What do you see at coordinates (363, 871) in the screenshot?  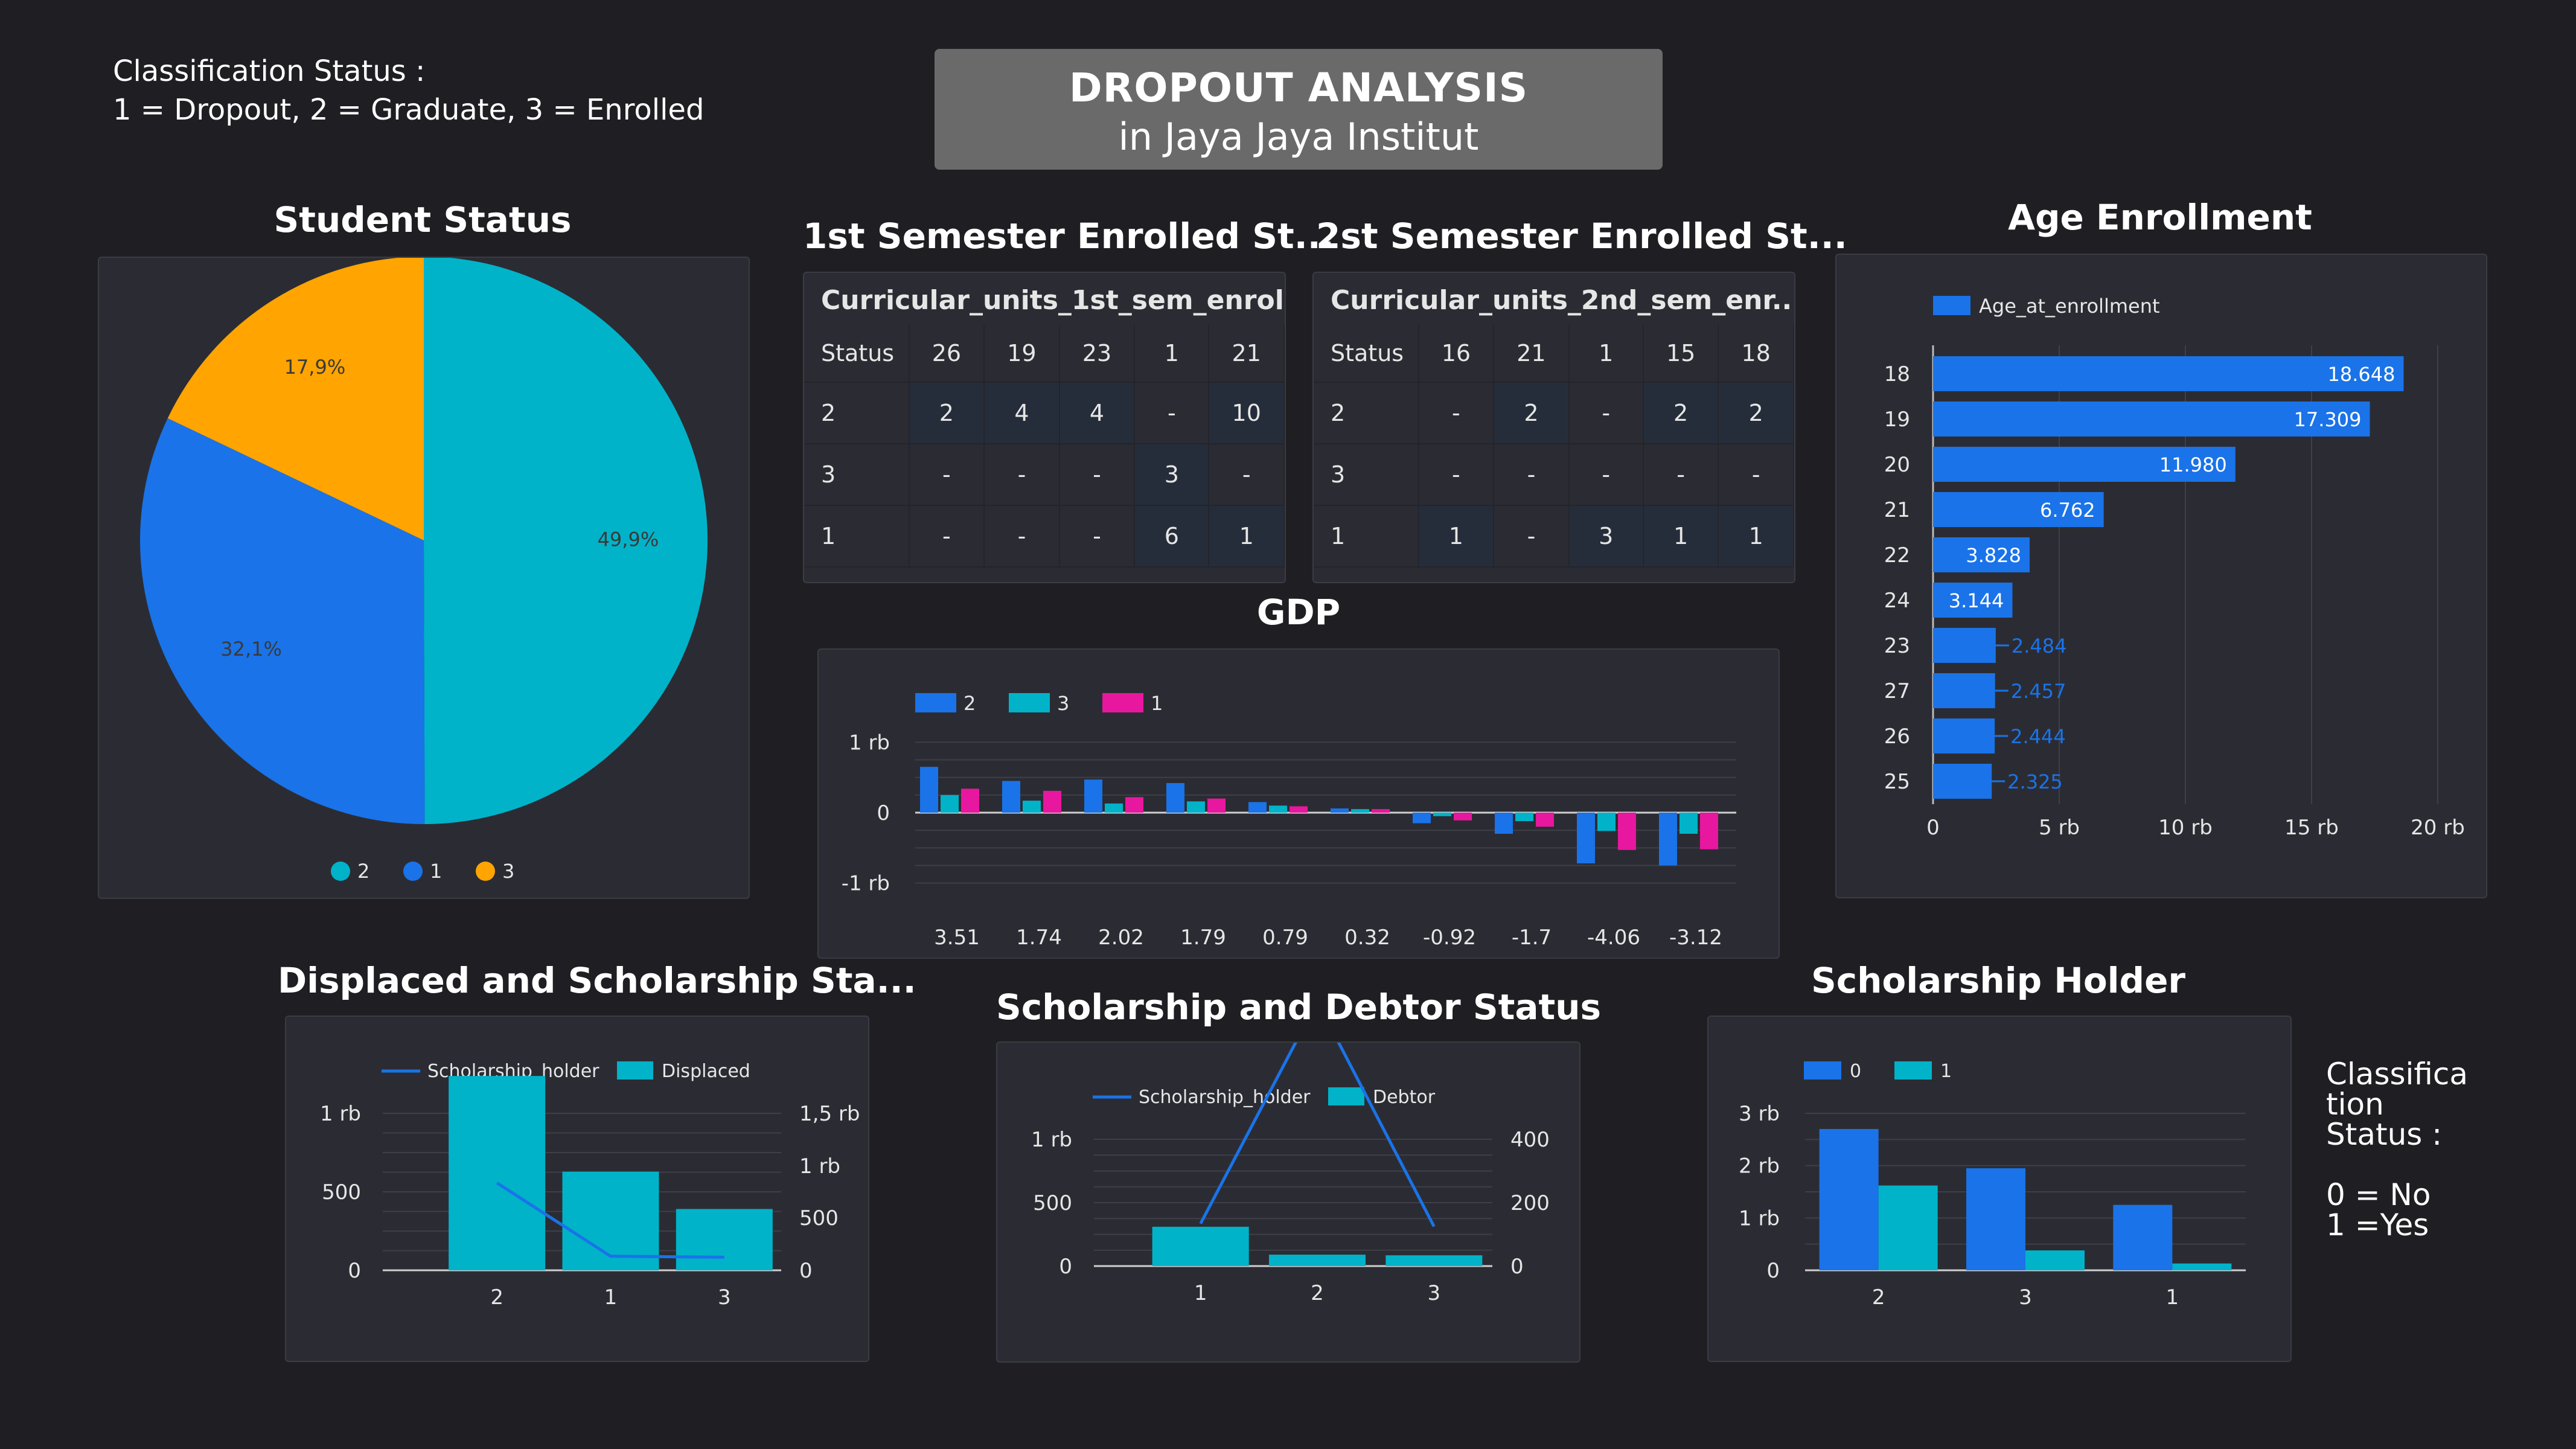 I see `legend-label: 2` at bounding box center [363, 871].